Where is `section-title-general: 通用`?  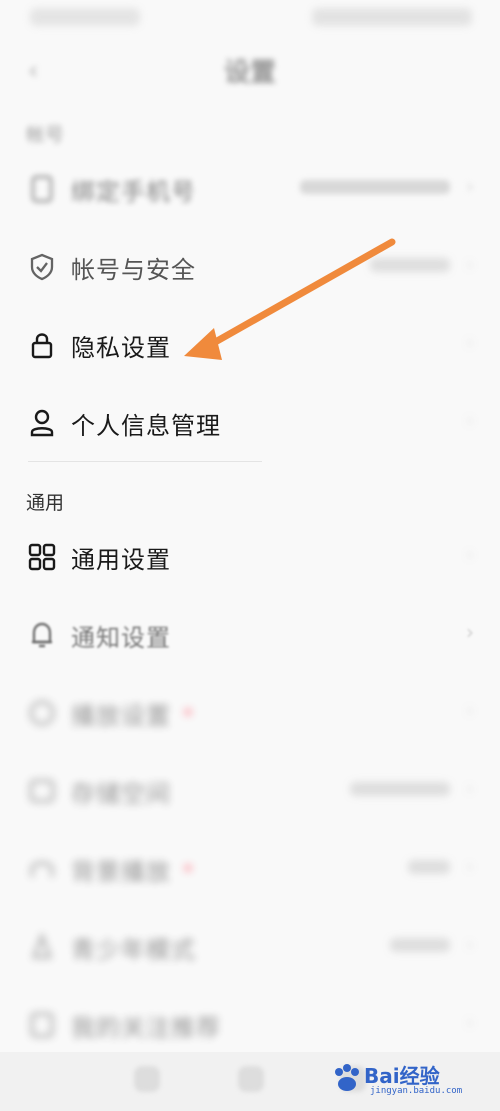 section-title-general: 通用 is located at coordinates (45, 503).